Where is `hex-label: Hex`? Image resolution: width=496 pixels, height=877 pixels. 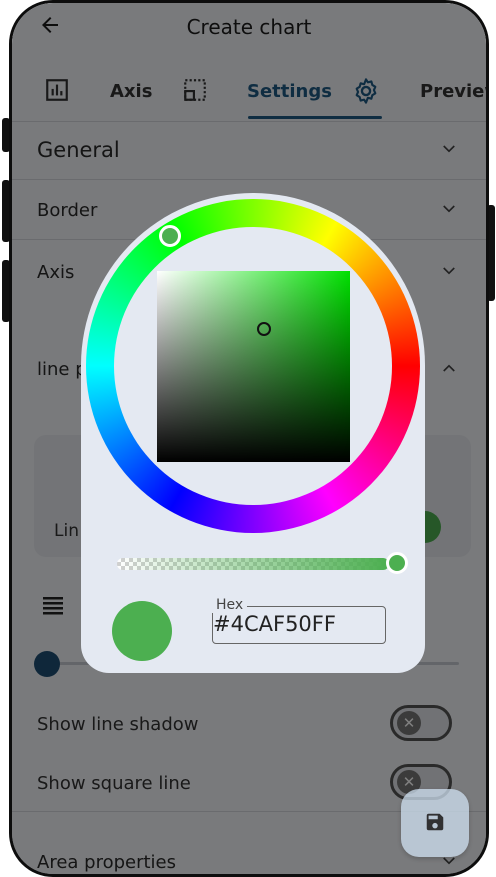 hex-label: Hex is located at coordinates (230, 605).